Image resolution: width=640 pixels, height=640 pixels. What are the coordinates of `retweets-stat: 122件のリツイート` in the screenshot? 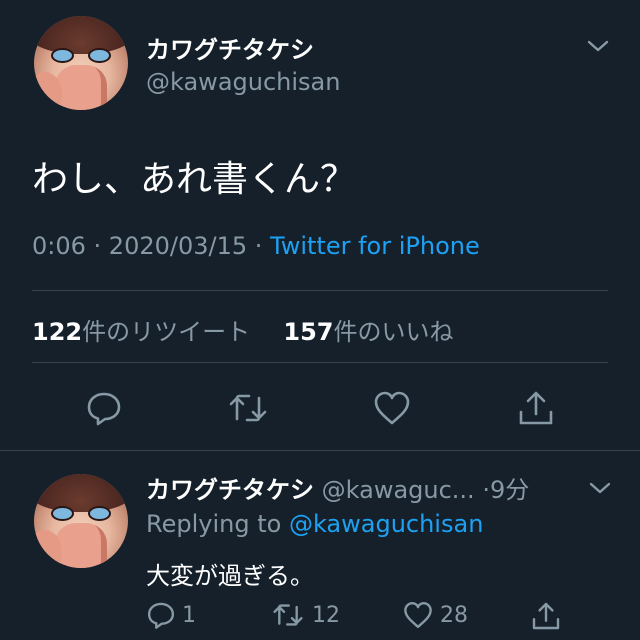 It's located at (141, 332).